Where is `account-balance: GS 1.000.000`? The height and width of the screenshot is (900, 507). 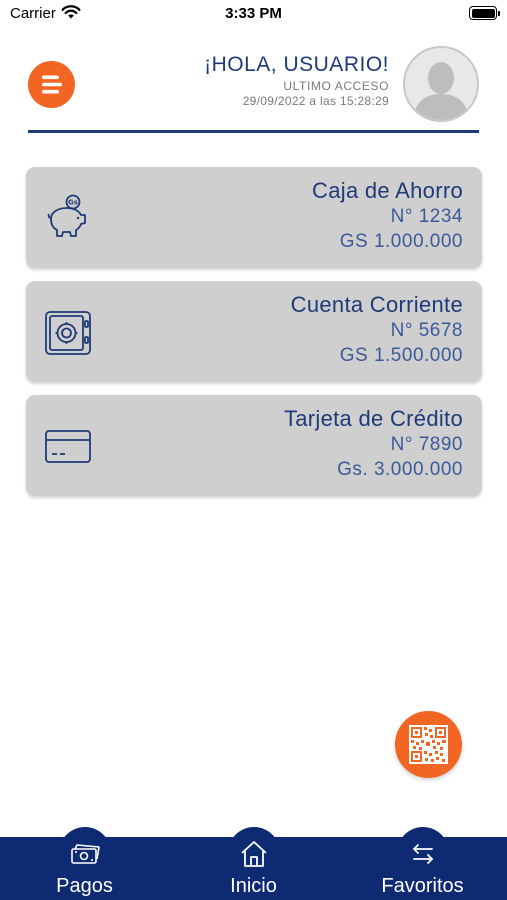
account-balance: GS 1.000.000 is located at coordinates (401, 241).